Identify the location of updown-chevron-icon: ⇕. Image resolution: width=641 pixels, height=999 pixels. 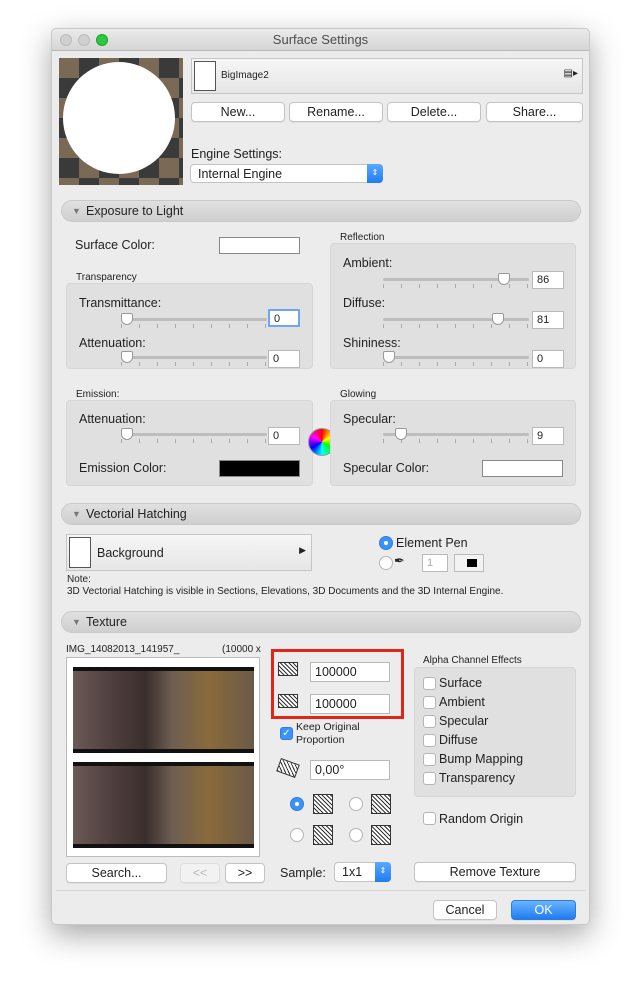
(375, 173).